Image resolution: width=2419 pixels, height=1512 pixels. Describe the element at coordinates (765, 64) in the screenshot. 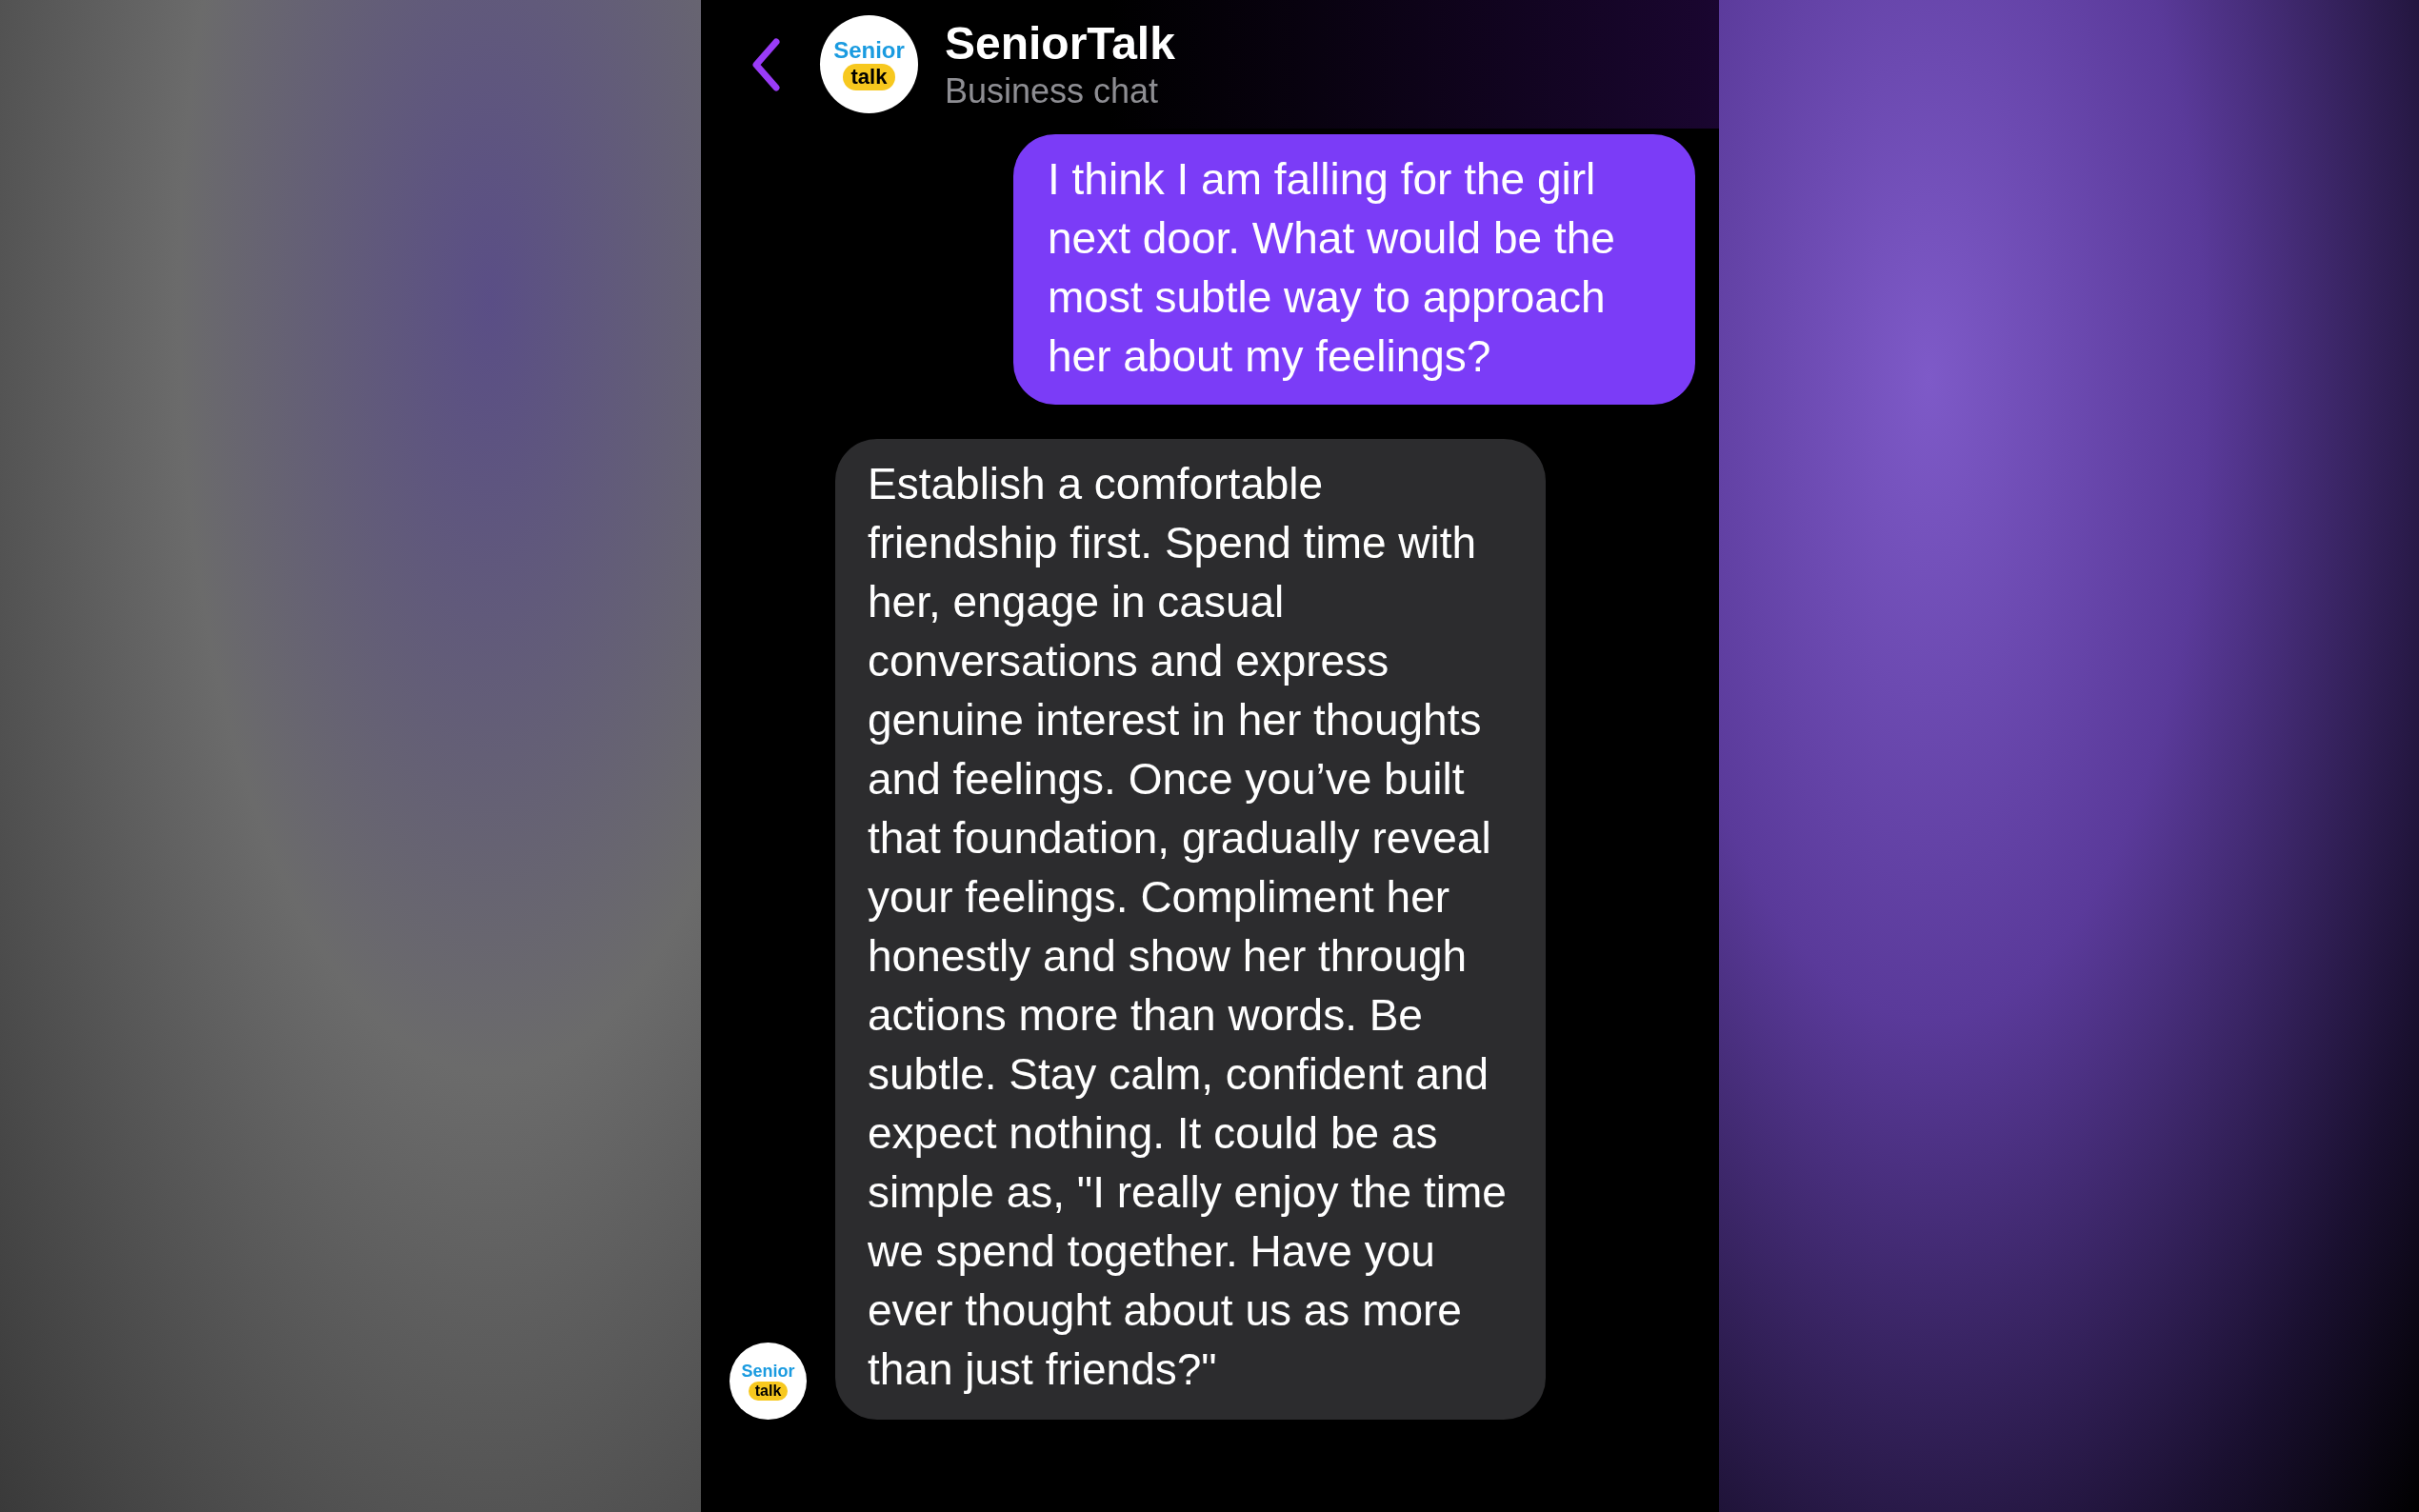

I see `back-icon` at that location.